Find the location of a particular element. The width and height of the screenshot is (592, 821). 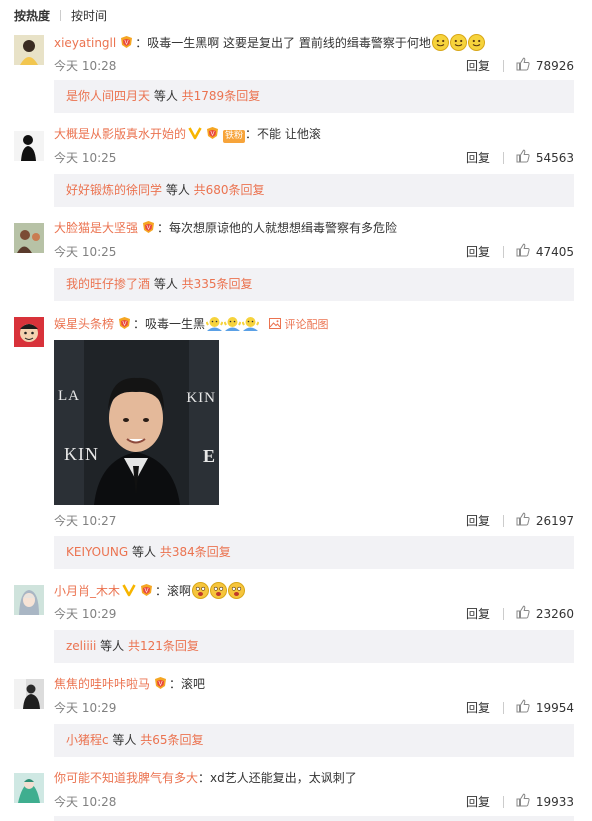

comment-text: 每次想原谅他的人就想想缉毒警察有多危险 is located at coordinates (283, 228).